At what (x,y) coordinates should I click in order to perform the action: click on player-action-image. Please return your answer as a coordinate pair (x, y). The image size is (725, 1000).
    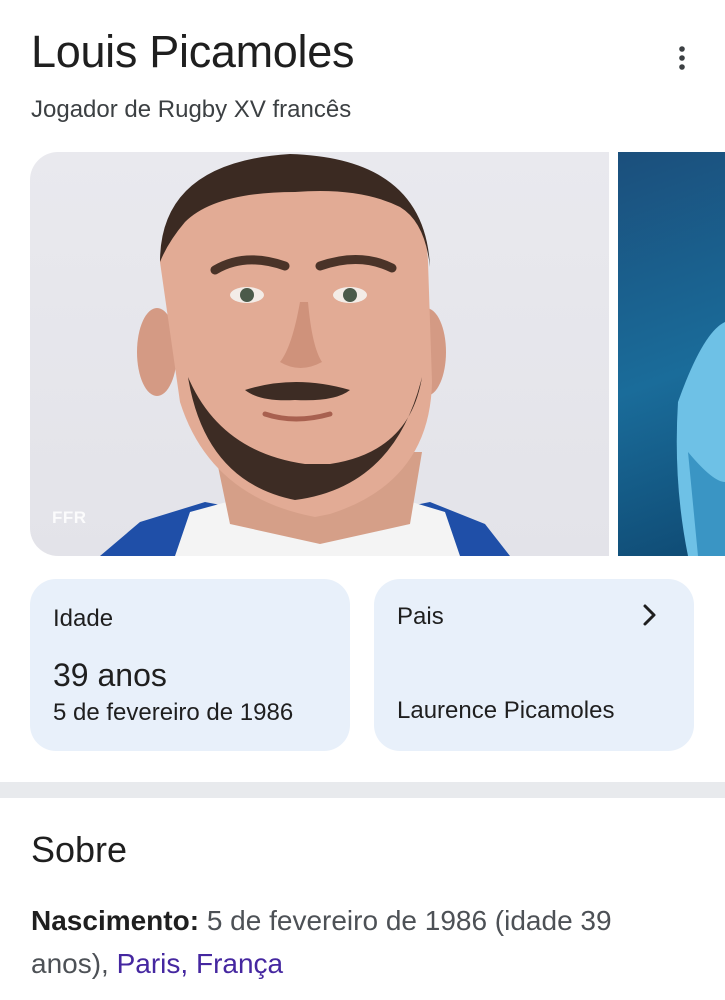
    Looking at the image, I should click on (700, 439).